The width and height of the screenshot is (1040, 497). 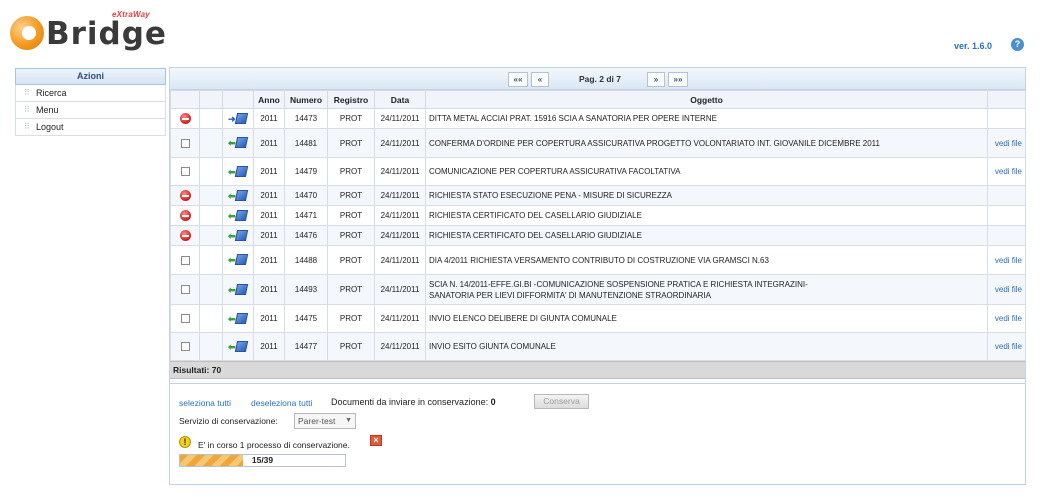 What do you see at coordinates (678, 79) in the screenshot?
I see `last-page-button: »»` at bounding box center [678, 79].